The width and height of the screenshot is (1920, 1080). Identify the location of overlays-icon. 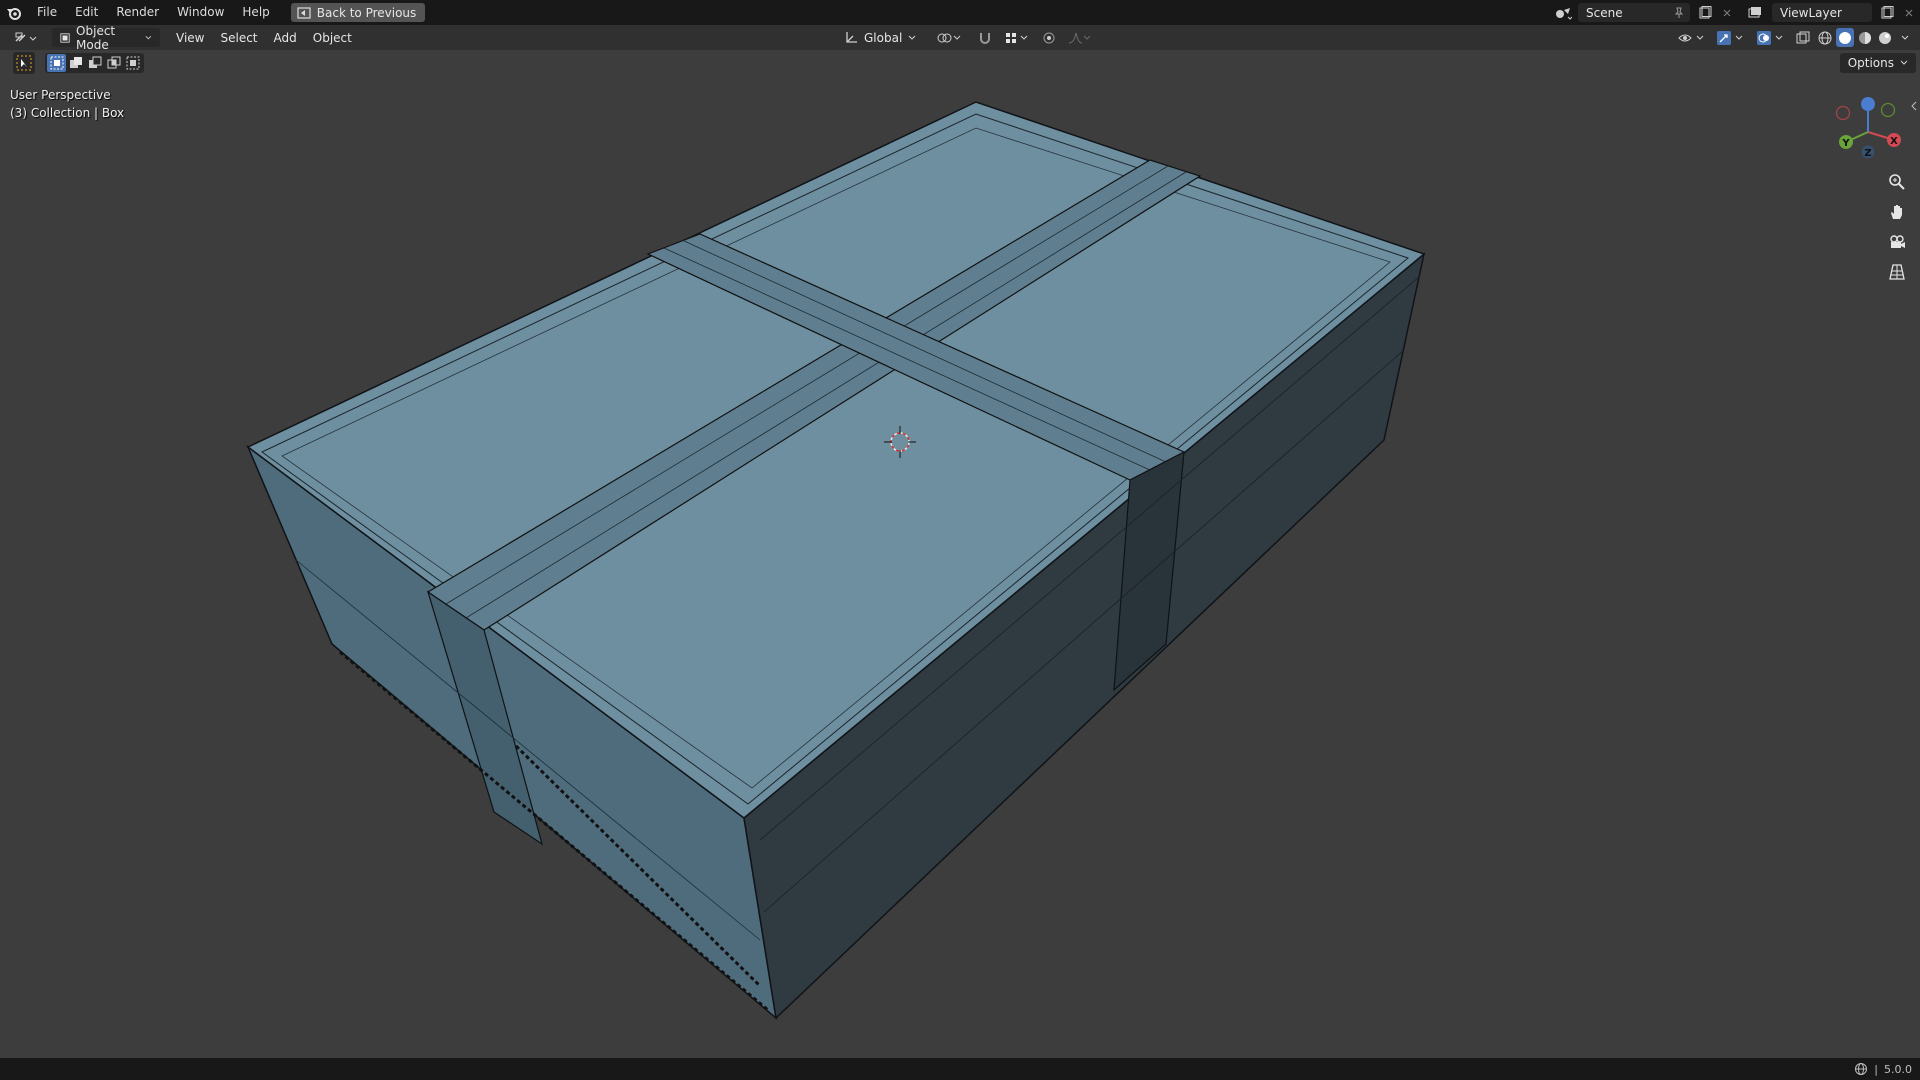
(1770, 37).